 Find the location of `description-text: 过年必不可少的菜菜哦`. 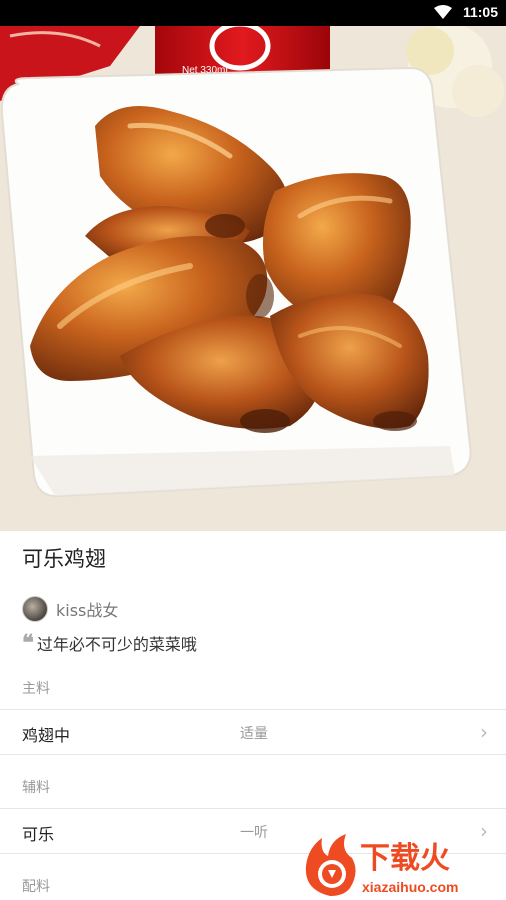

description-text: 过年必不可少的菜菜哦 is located at coordinates (116, 644).